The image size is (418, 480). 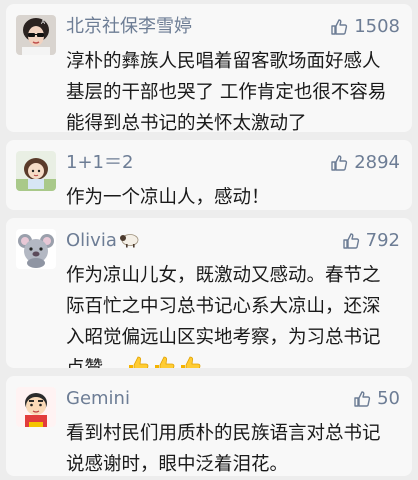 What do you see at coordinates (377, 162) in the screenshot?
I see `like-count: 2894` at bounding box center [377, 162].